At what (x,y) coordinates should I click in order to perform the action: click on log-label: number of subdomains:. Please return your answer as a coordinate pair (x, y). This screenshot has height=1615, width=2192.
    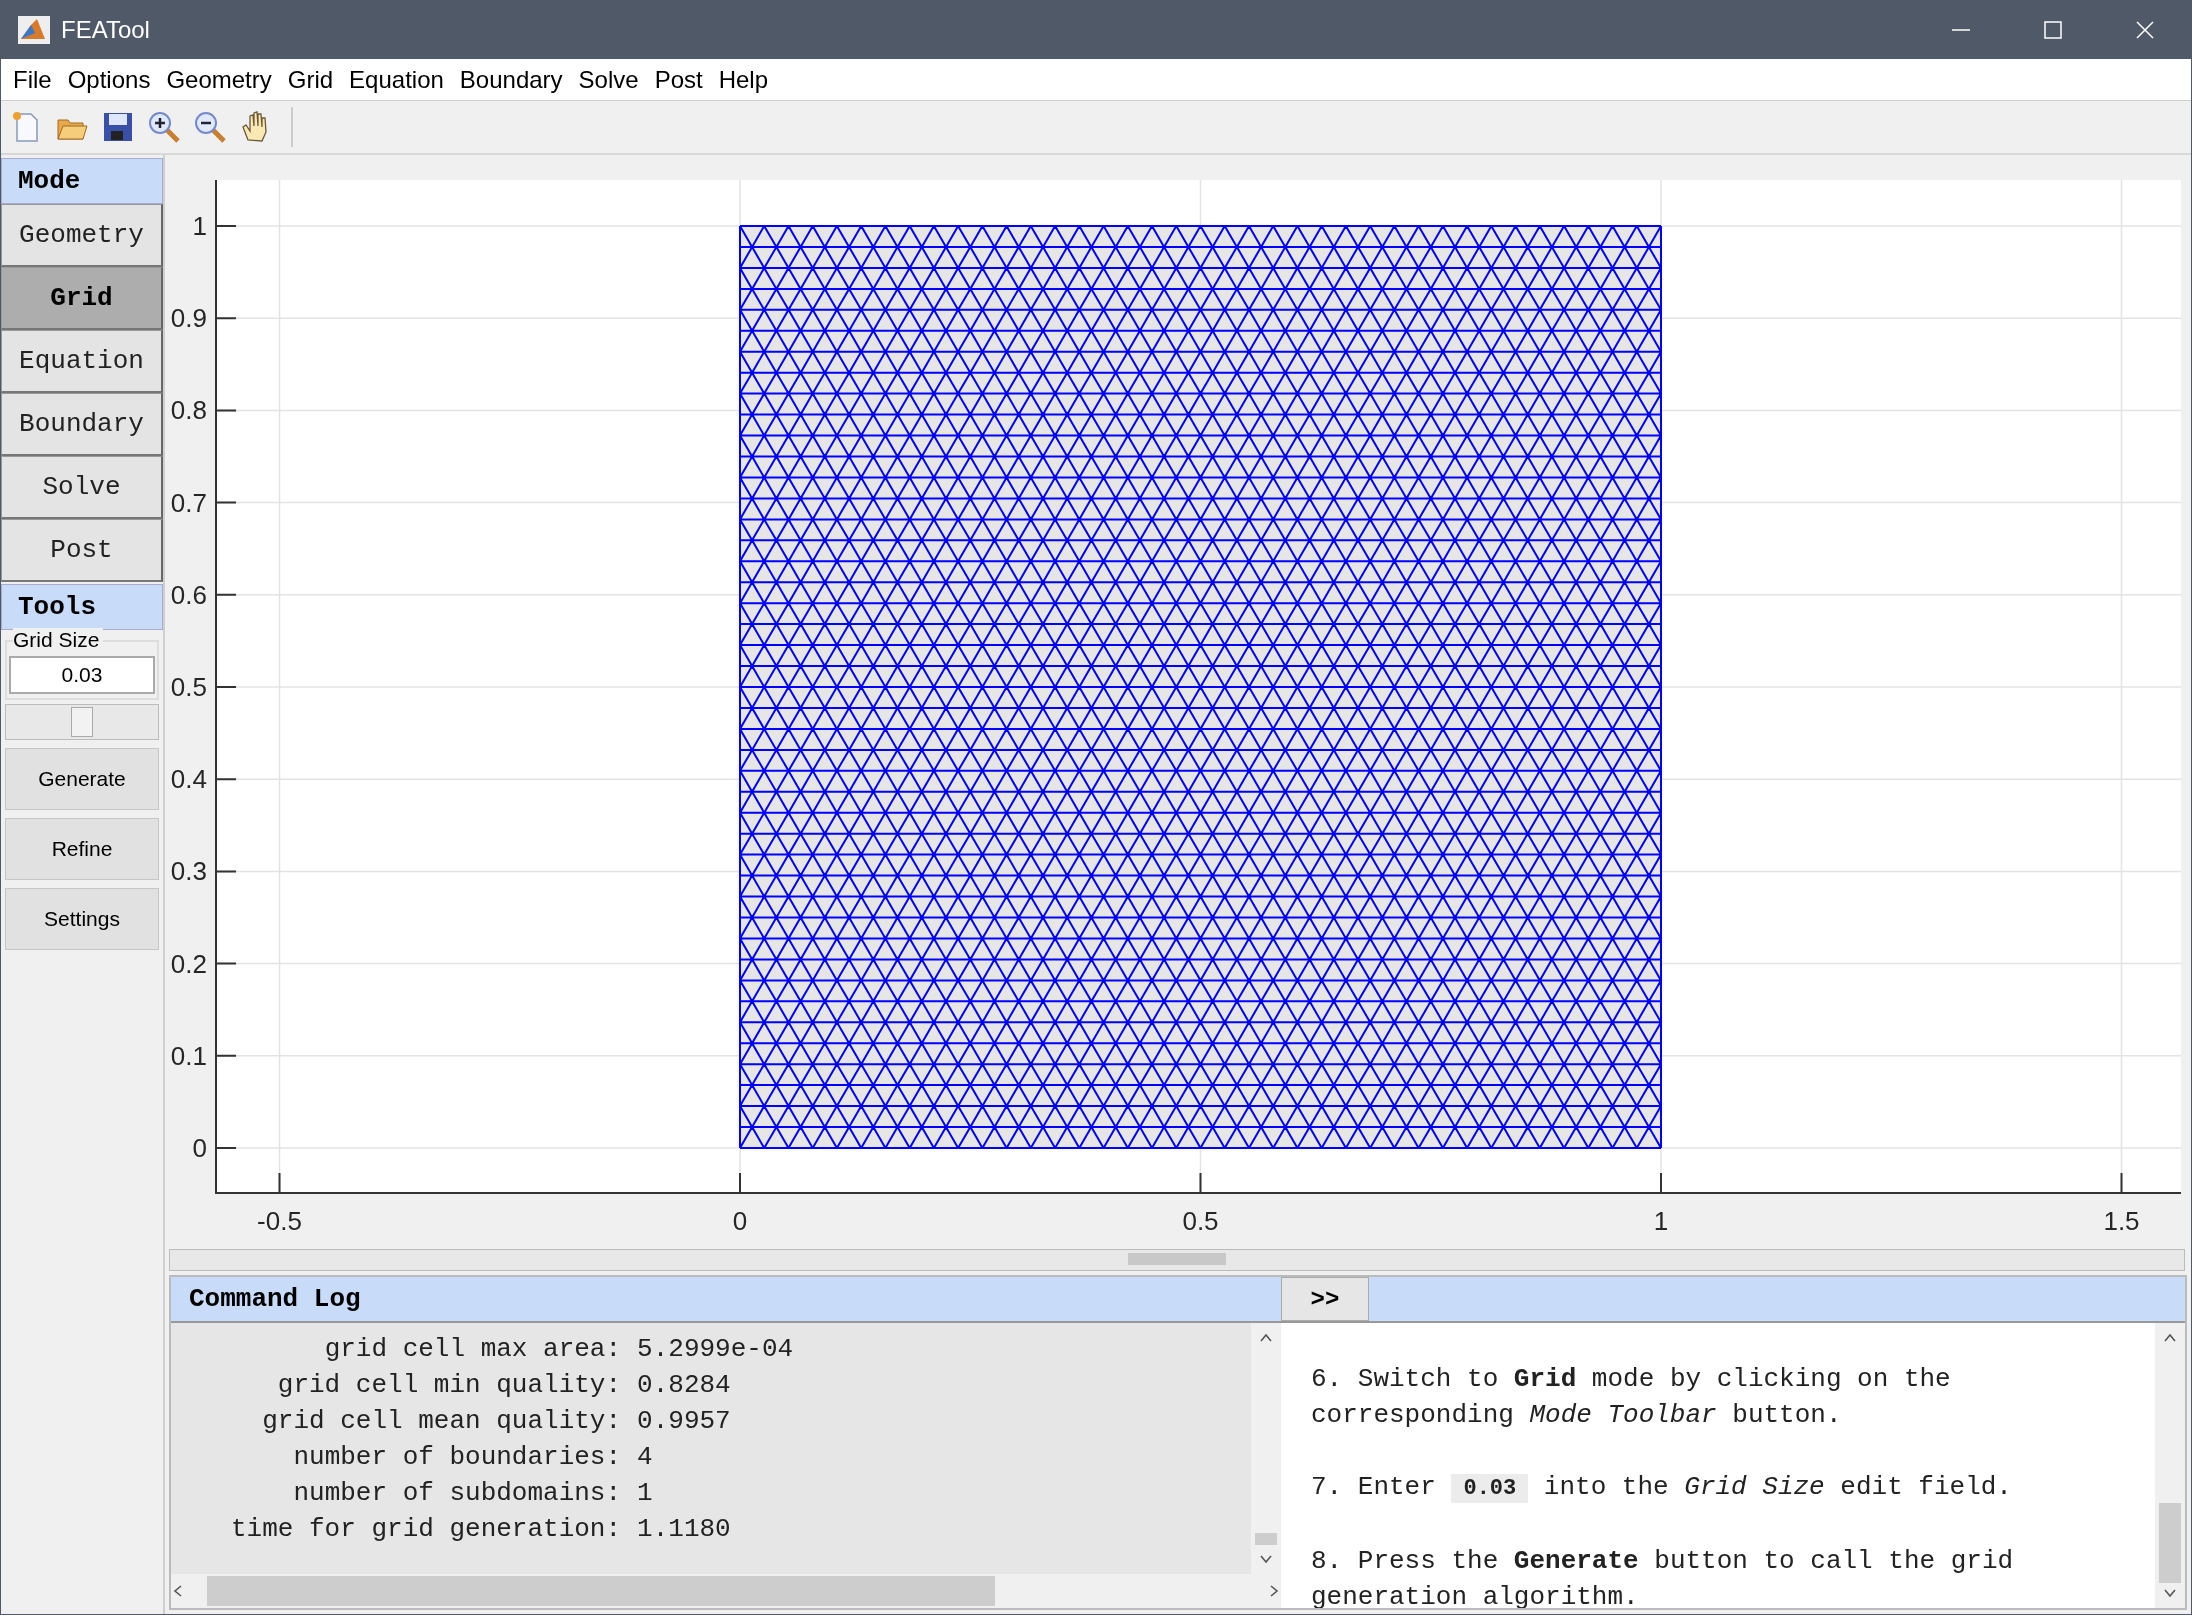
    Looking at the image, I should click on (457, 1493).